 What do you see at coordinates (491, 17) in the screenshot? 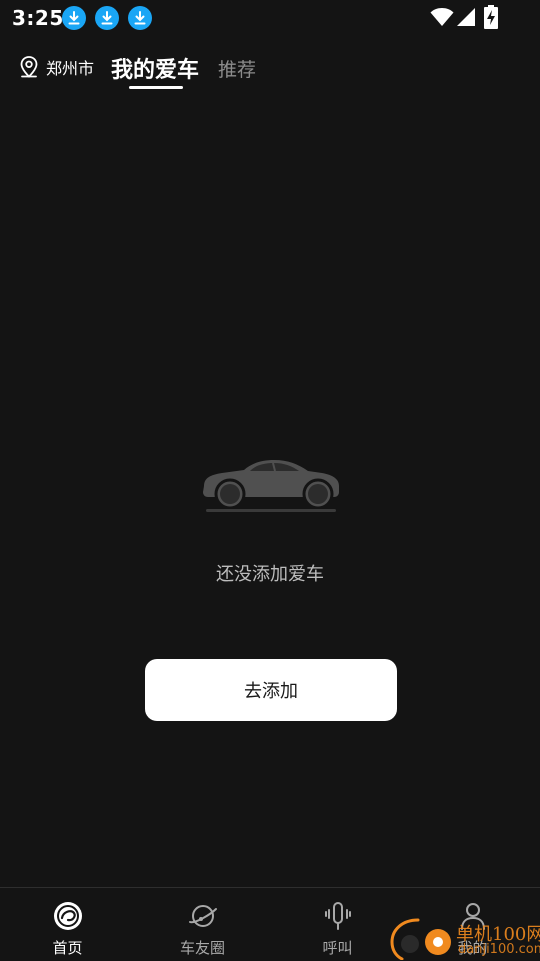
I see `battery-charging-icon` at bounding box center [491, 17].